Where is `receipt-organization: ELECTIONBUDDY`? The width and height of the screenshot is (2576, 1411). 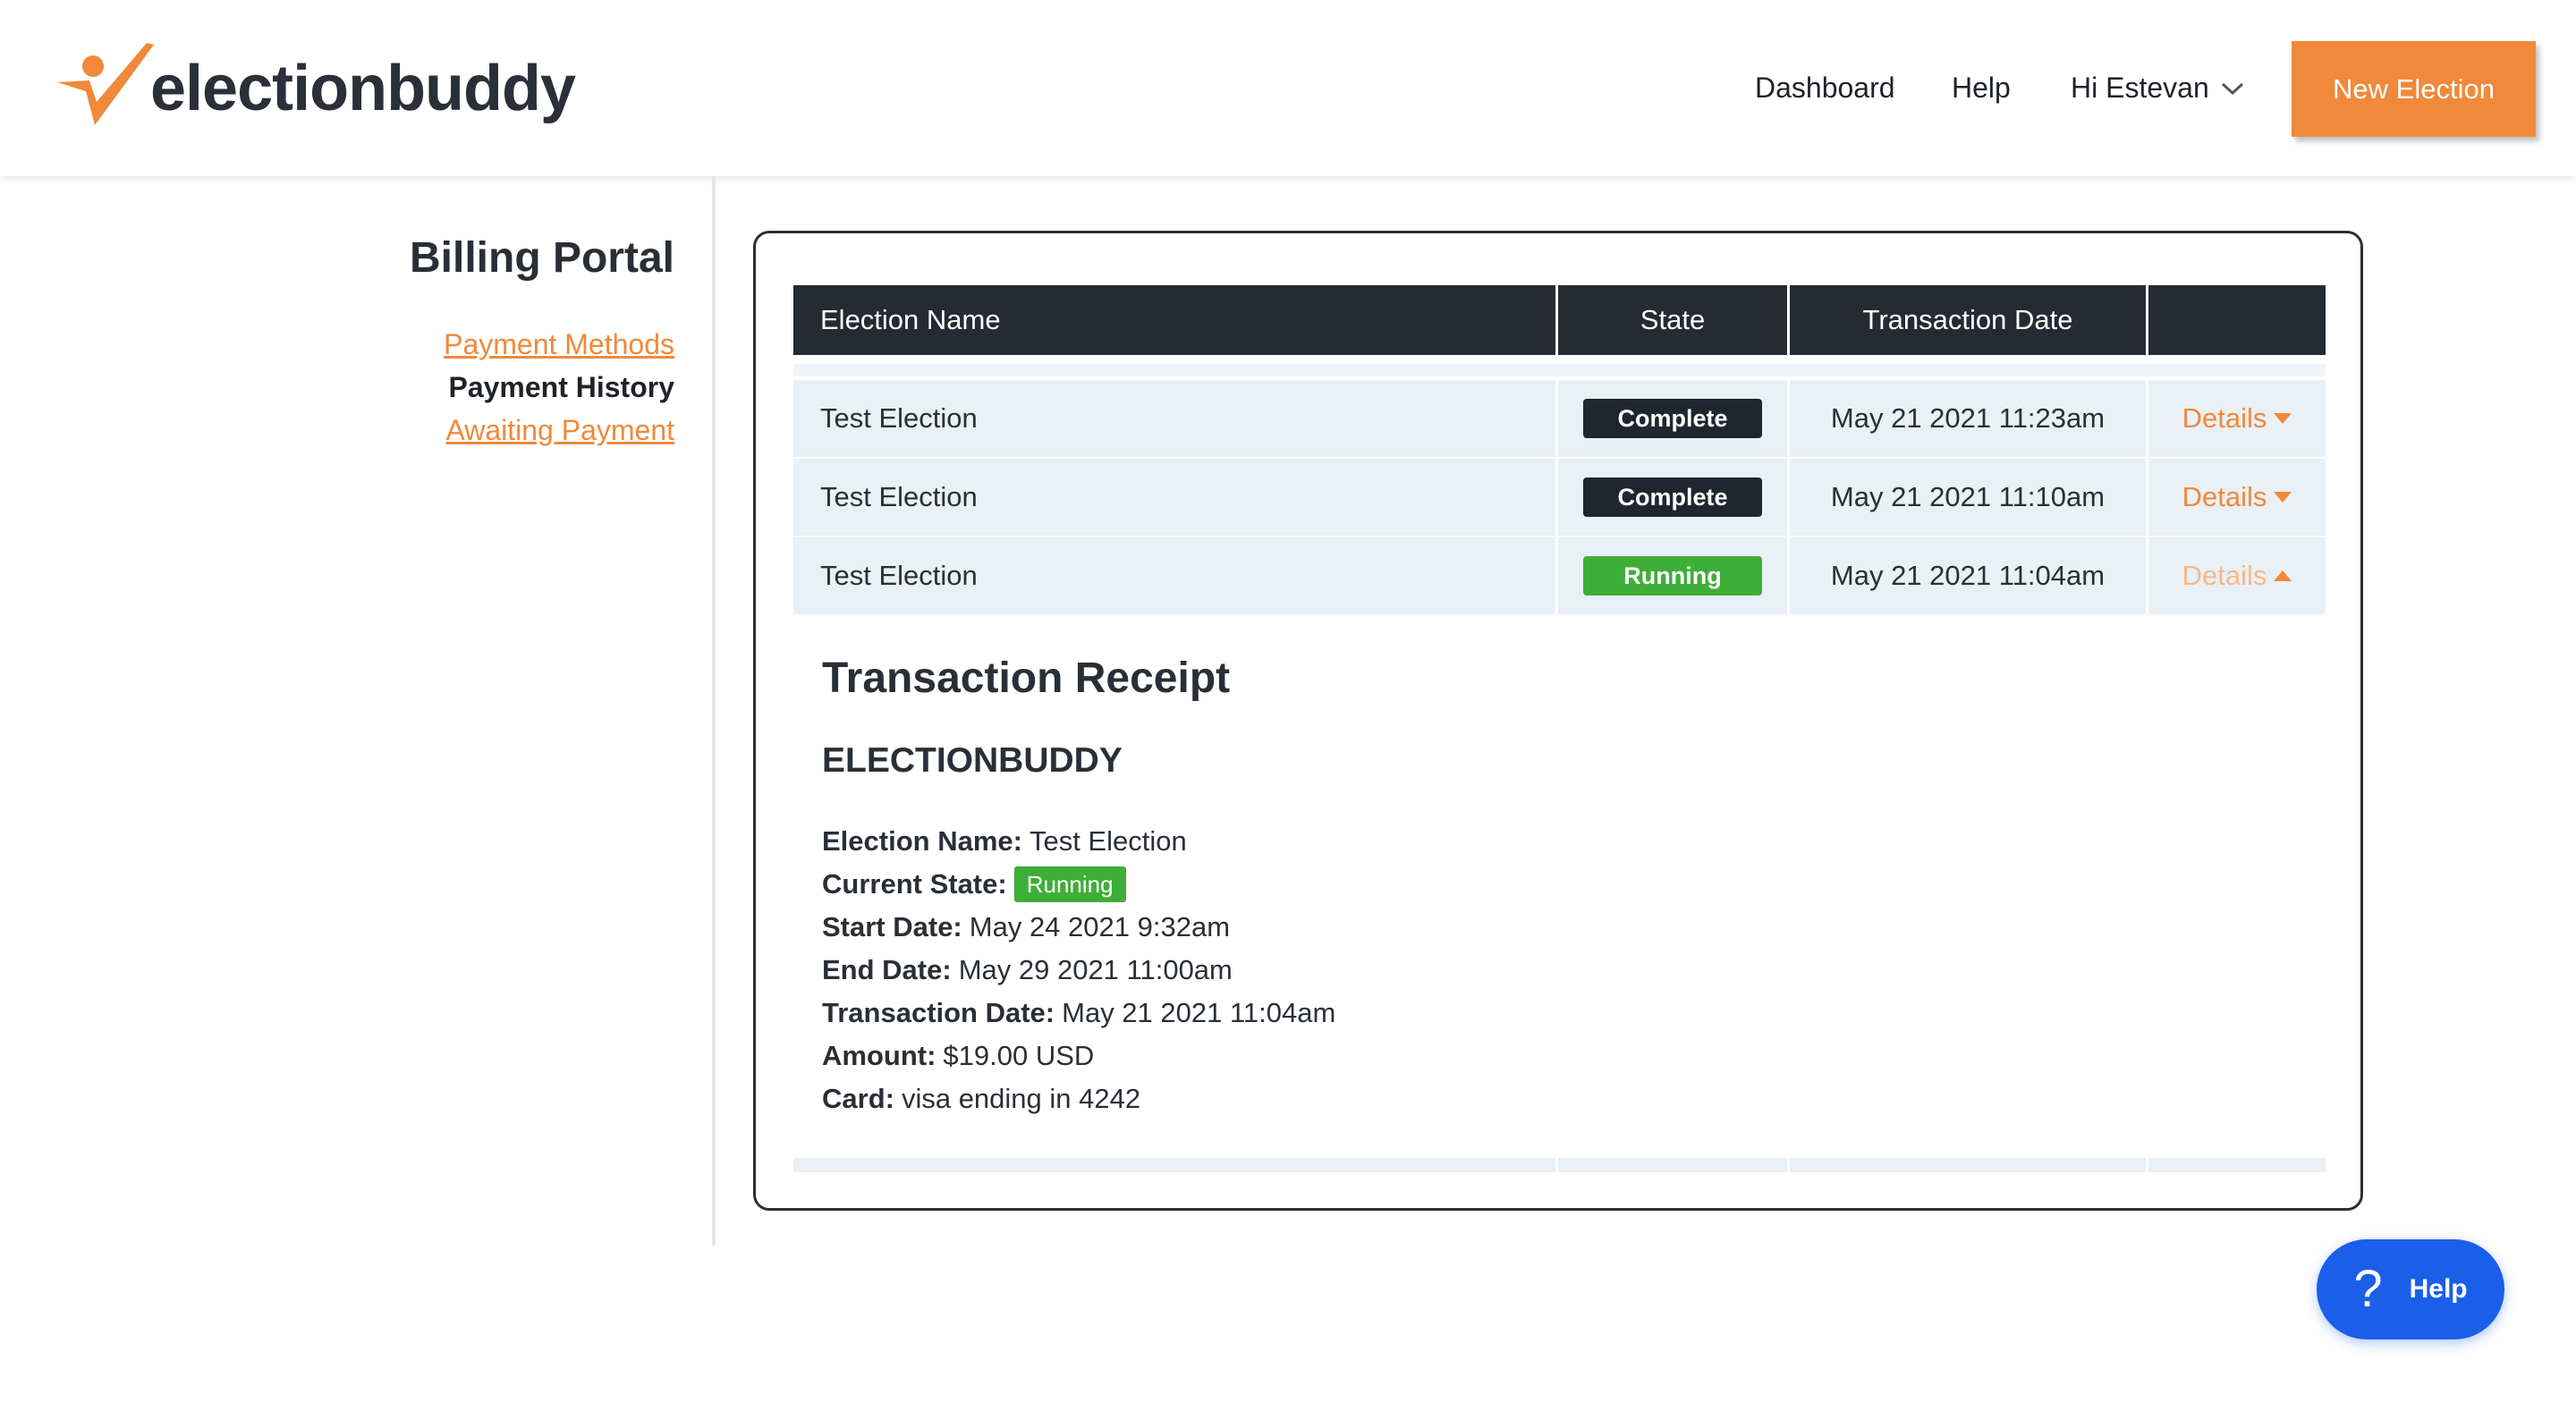 receipt-organization: ELECTIONBUDDY is located at coordinates (972, 761).